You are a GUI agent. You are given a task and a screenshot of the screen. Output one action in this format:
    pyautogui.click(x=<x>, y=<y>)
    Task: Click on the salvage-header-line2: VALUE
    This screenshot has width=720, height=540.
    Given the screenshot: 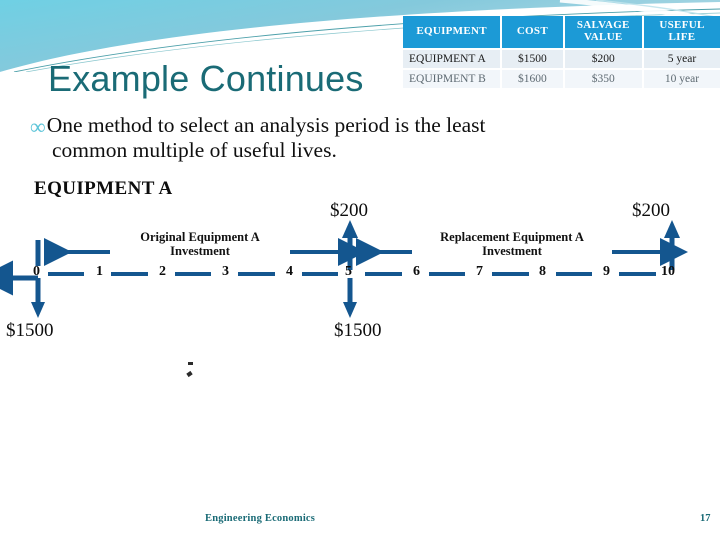 What is the action you would take?
    pyautogui.click(x=603, y=36)
    